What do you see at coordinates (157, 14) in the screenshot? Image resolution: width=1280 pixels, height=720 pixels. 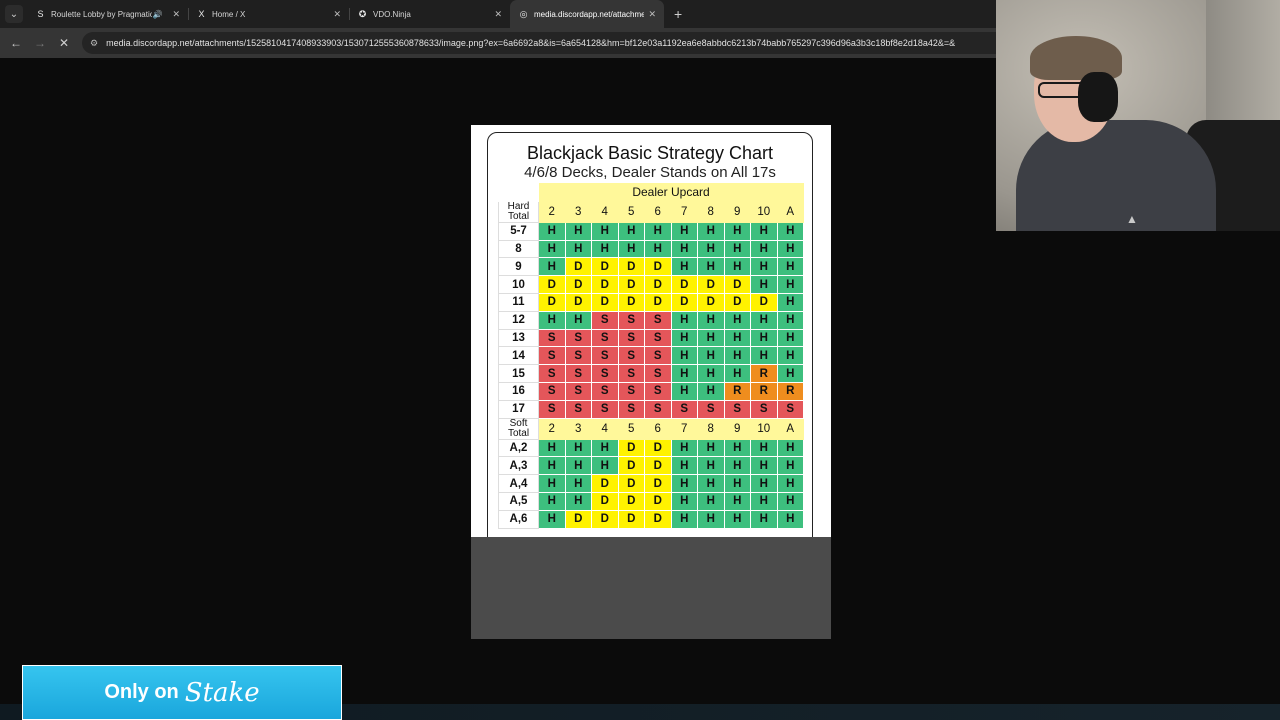 I see `speaker-icon: 🔊` at bounding box center [157, 14].